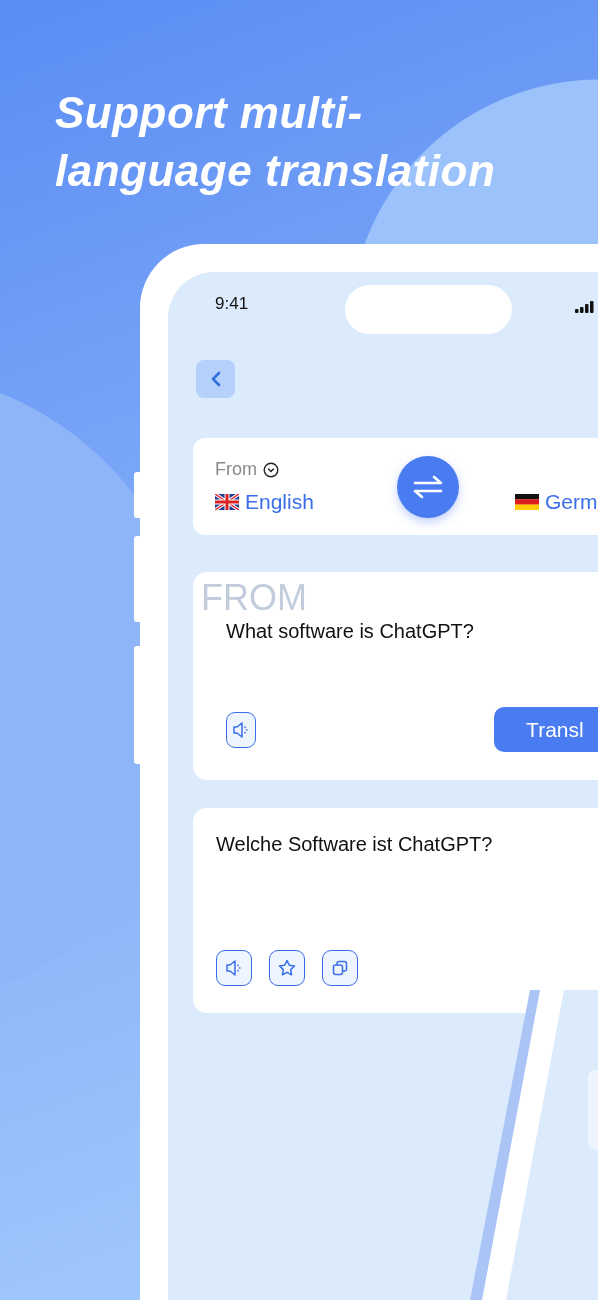  I want to click on back-icon, so click(215, 379).